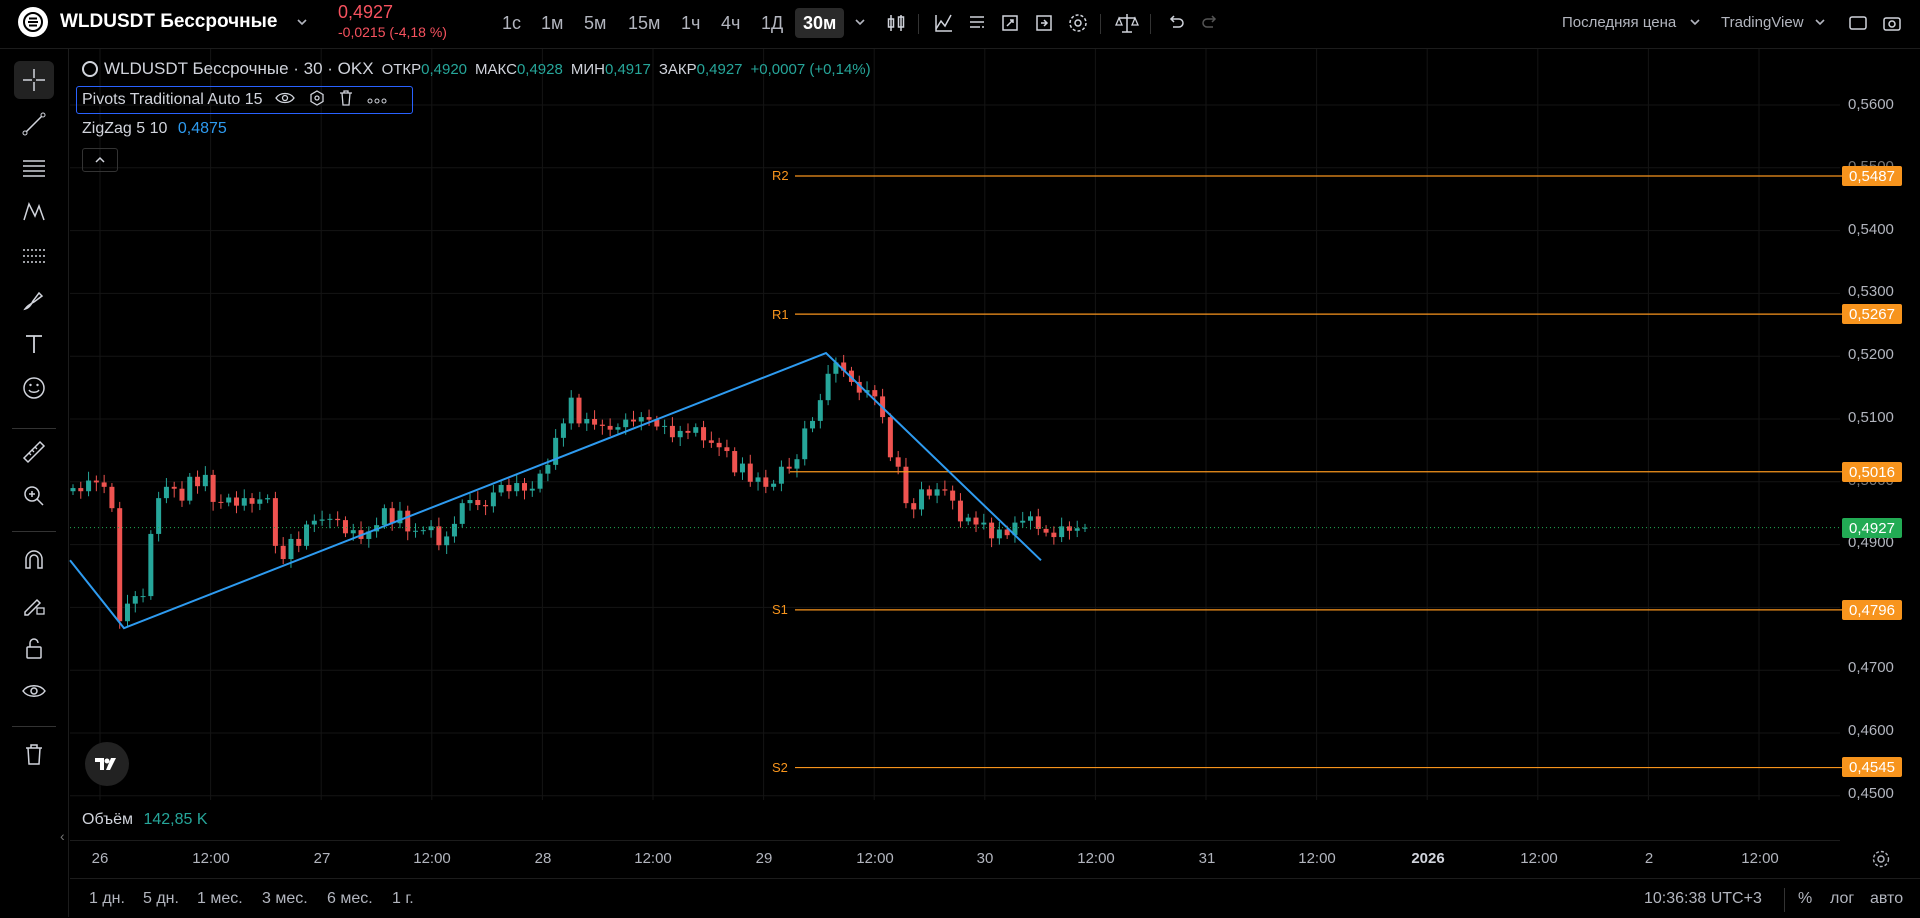  Describe the element at coordinates (1871, 730) in the screenshot. I see `price-tick: 0,4600` at that location.